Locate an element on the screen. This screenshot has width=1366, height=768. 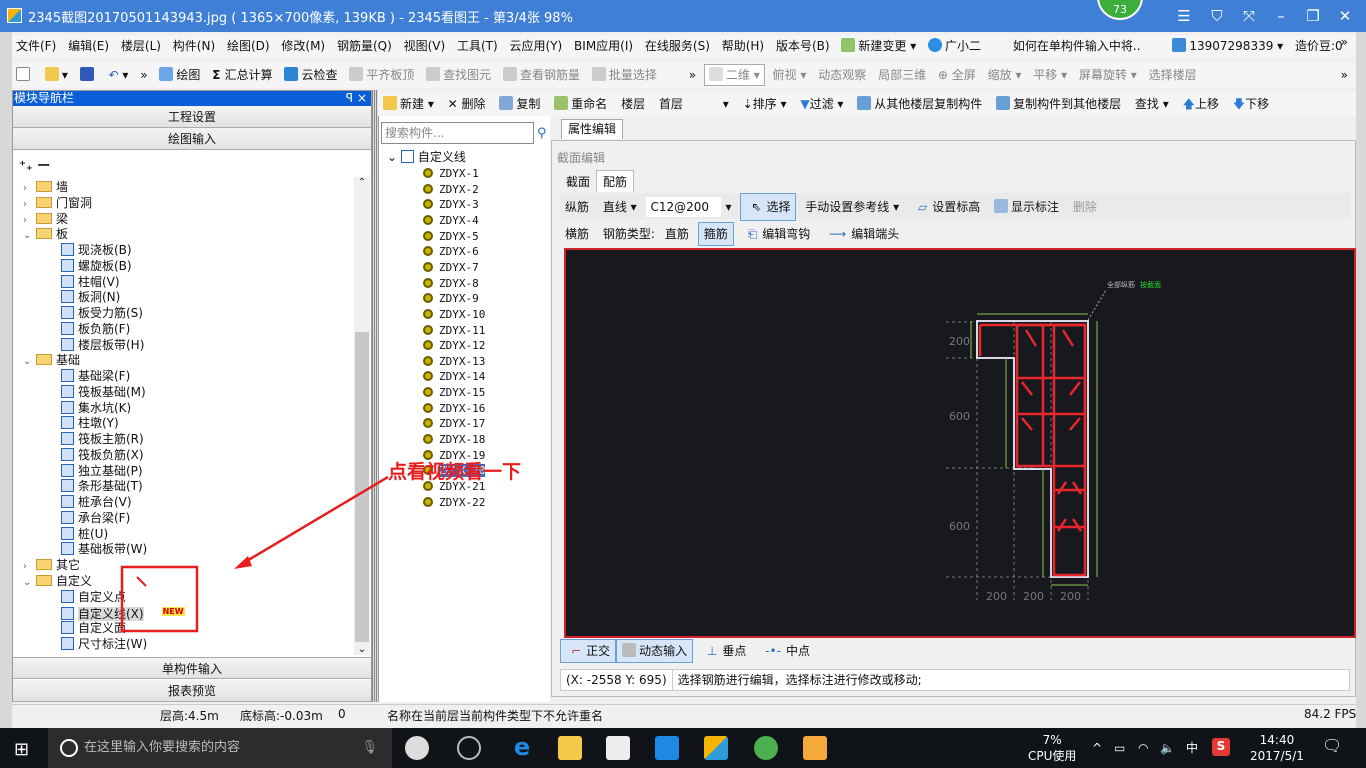
select-floor-button: 选择楼层 is located at coordinates (1173, 75).